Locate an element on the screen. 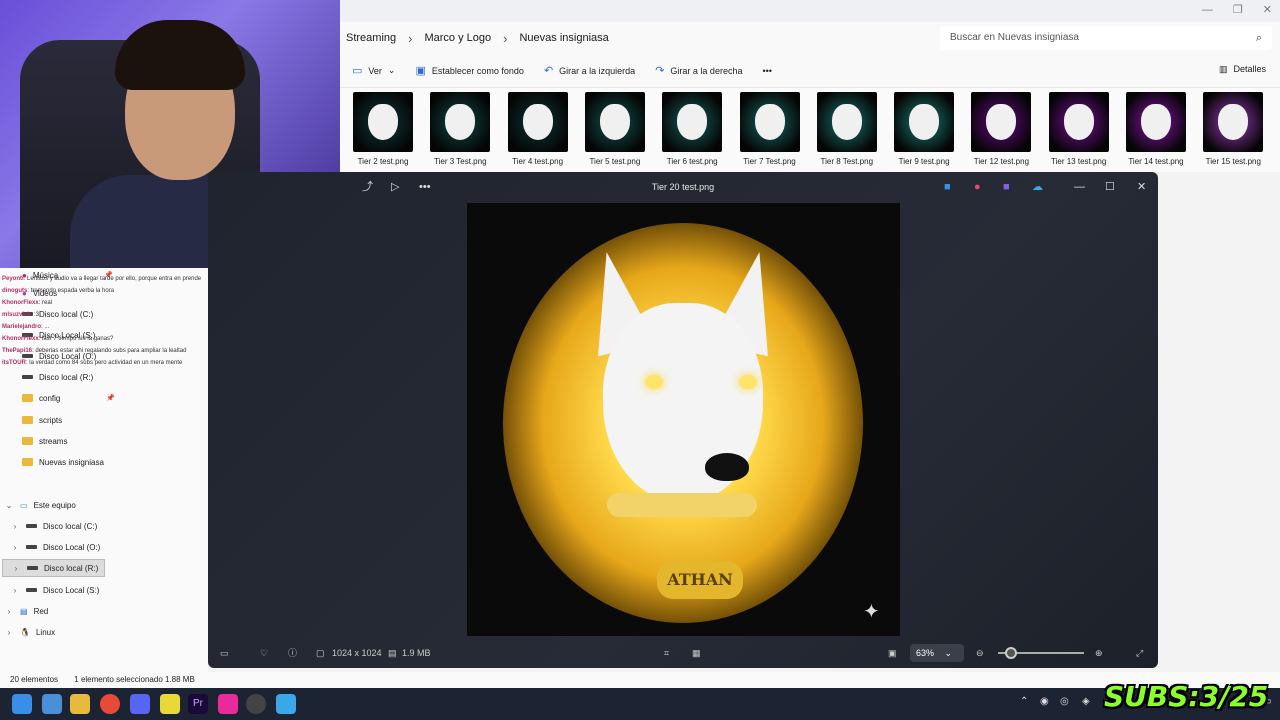 The height and width of the screenshot is (720, 1280). restore-icon: ❐ is located at coordinates (1238, 10).